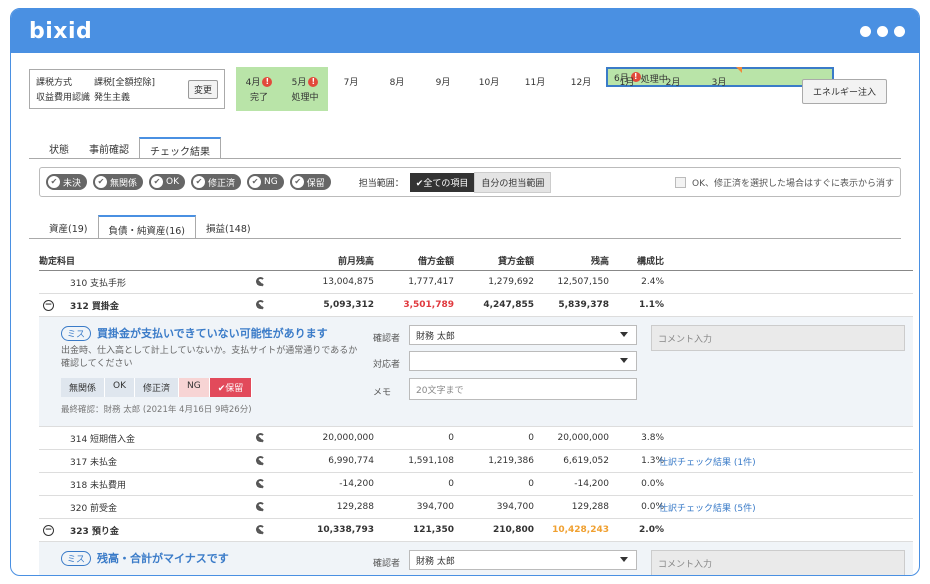 The height and width of the screenshot is (584, 930). I want to click on status-unrelated-button: 無関係, so click(83, 387).